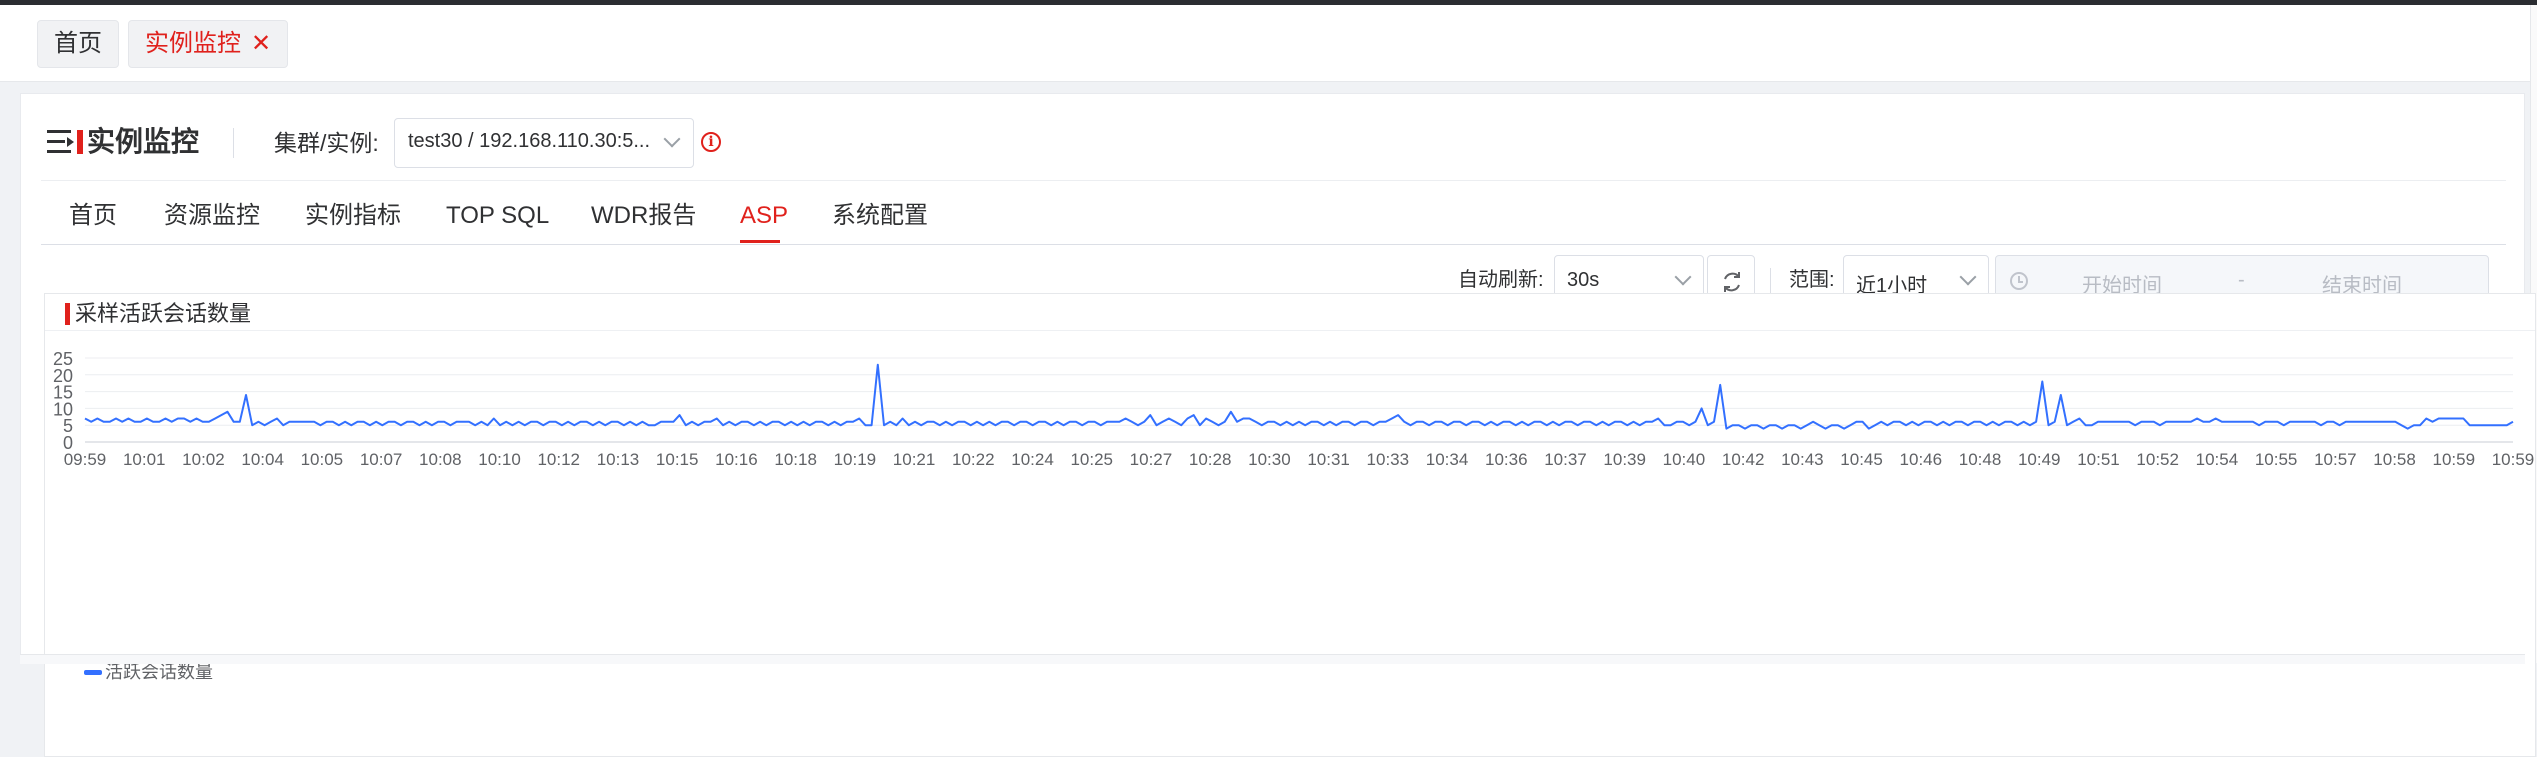  What do you see at coordinates (65, 142) in the screenshot?
I see `logo-icon` at bounding box center [65, 142].